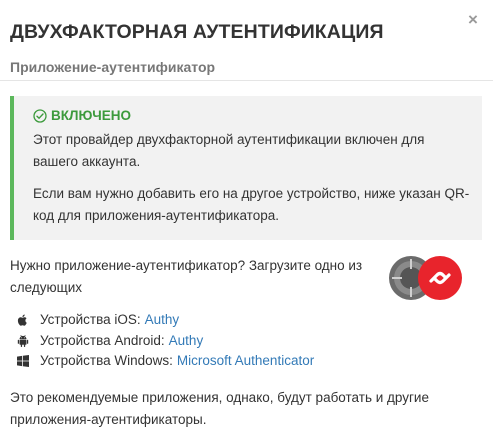  I want to click on android-icon, so click(23, 340).